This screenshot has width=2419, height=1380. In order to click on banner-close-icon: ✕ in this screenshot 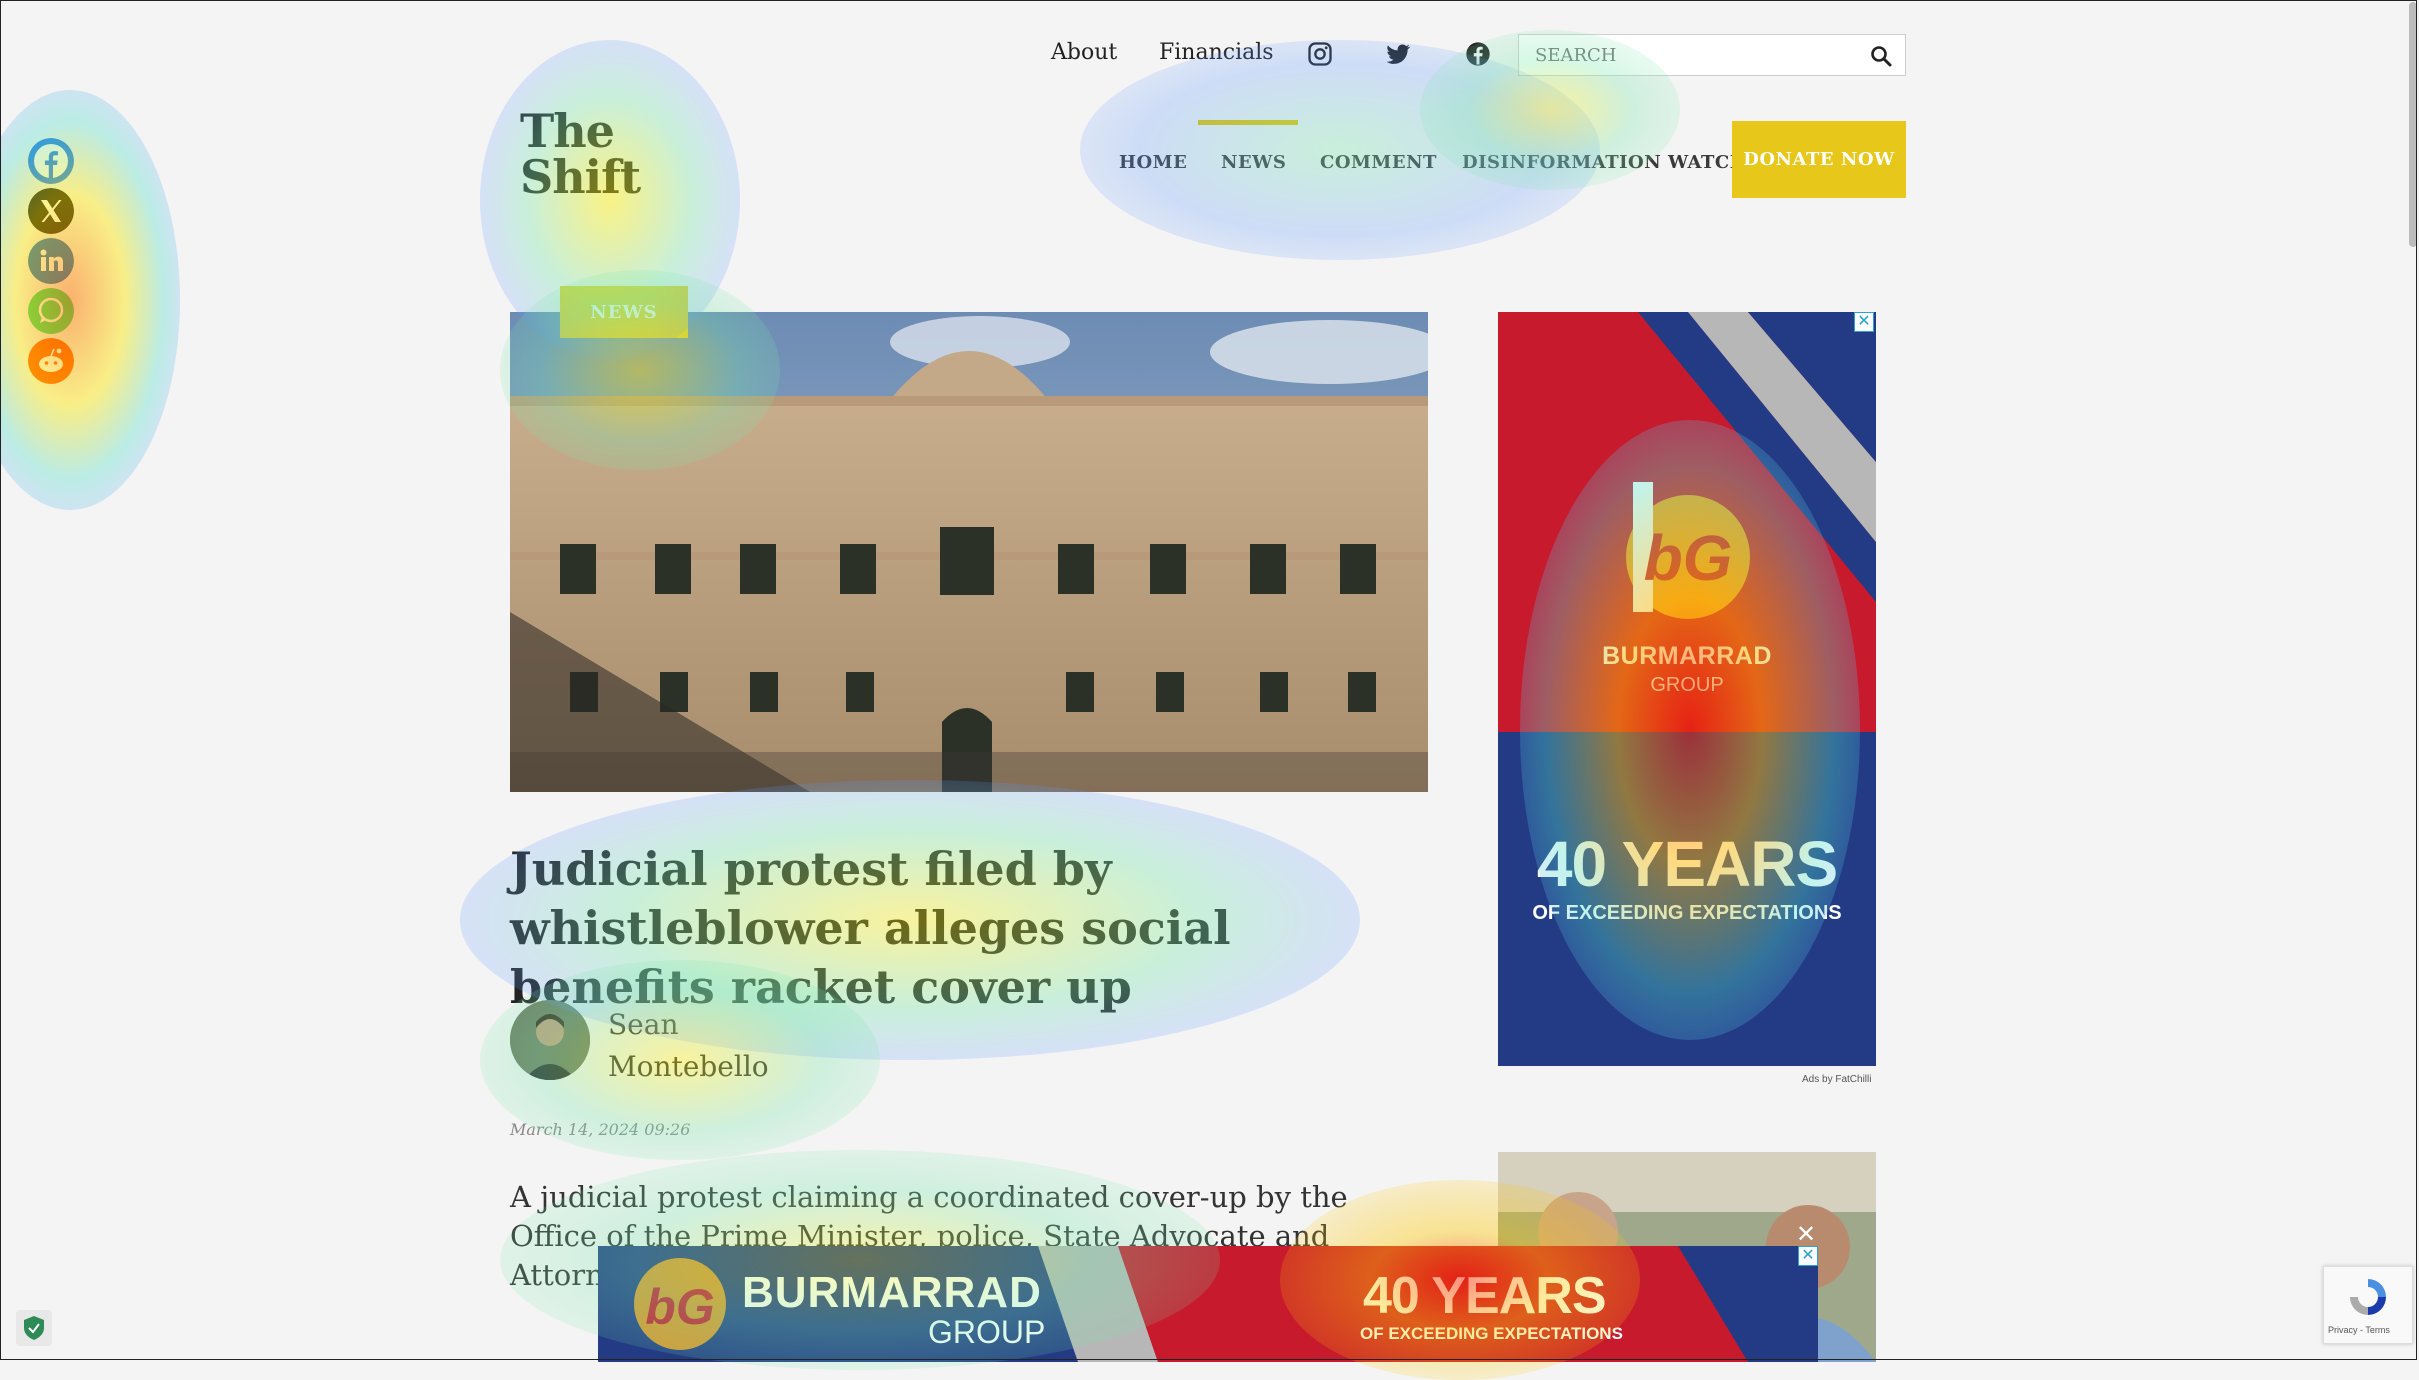, I will do `click(1808, 1256)`.